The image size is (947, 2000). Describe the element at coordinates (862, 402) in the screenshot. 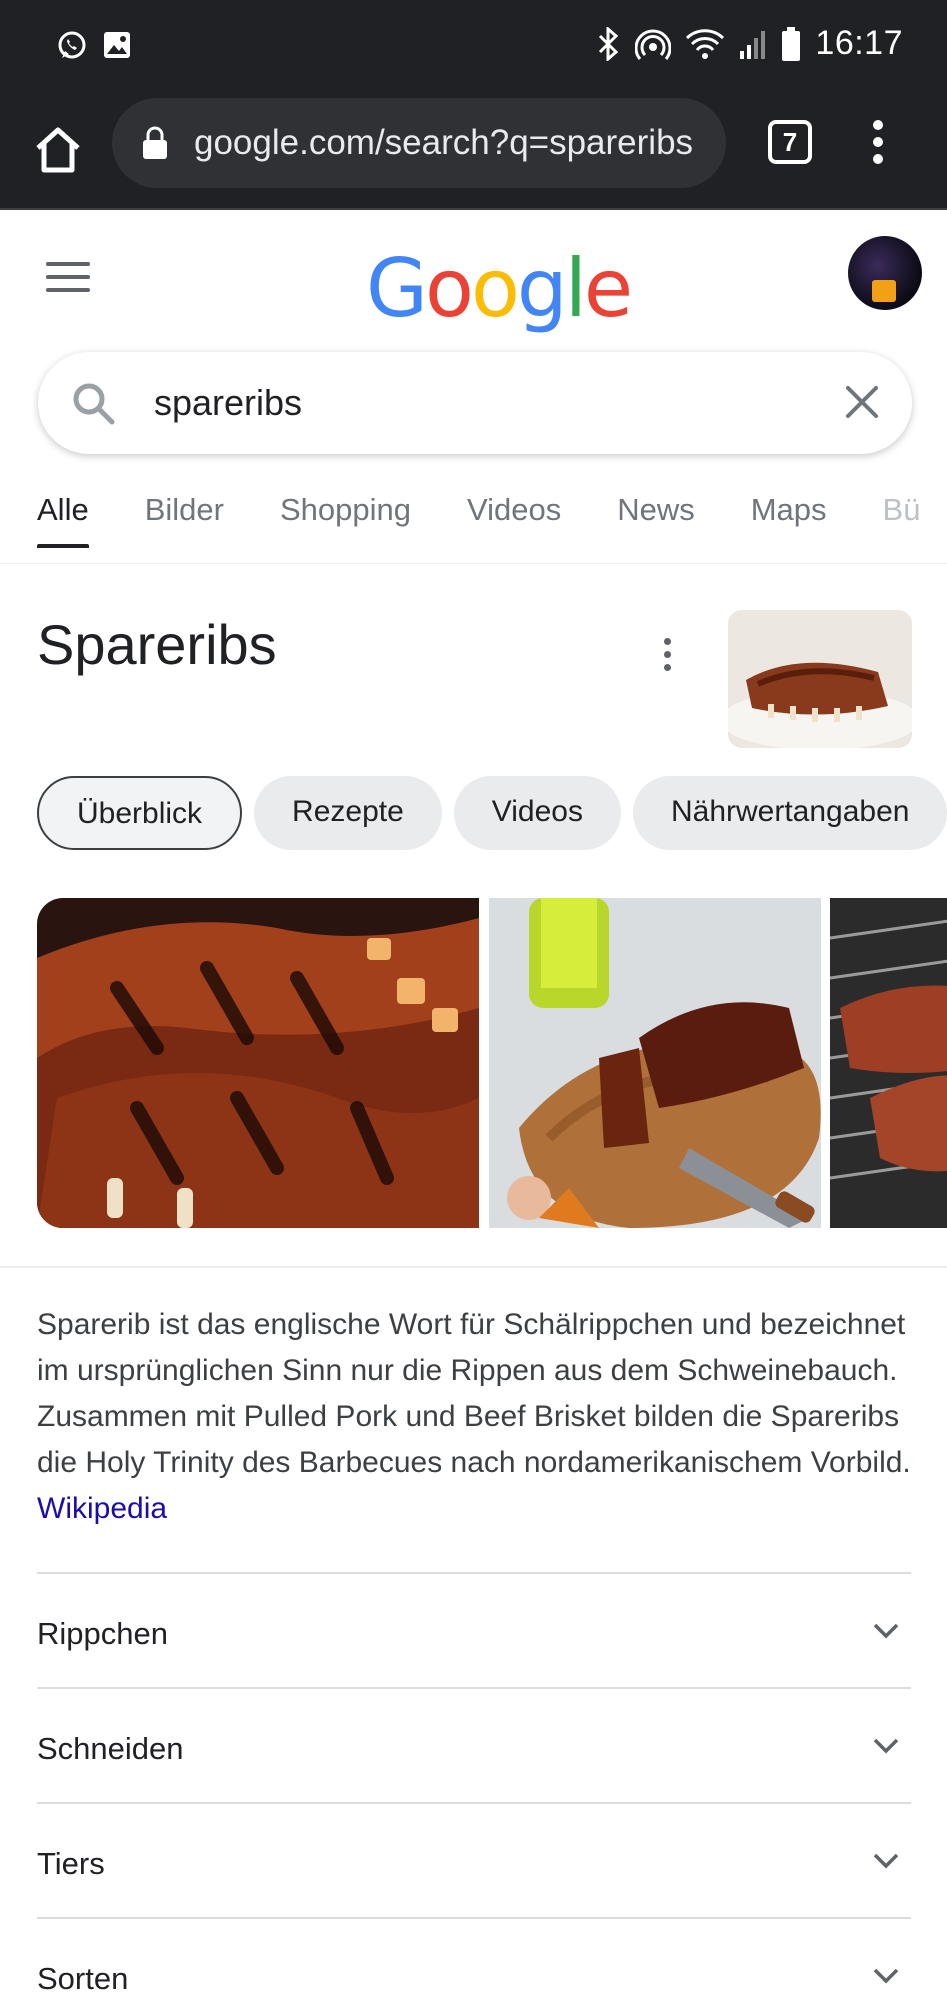

I see `clear-icon` at that location.